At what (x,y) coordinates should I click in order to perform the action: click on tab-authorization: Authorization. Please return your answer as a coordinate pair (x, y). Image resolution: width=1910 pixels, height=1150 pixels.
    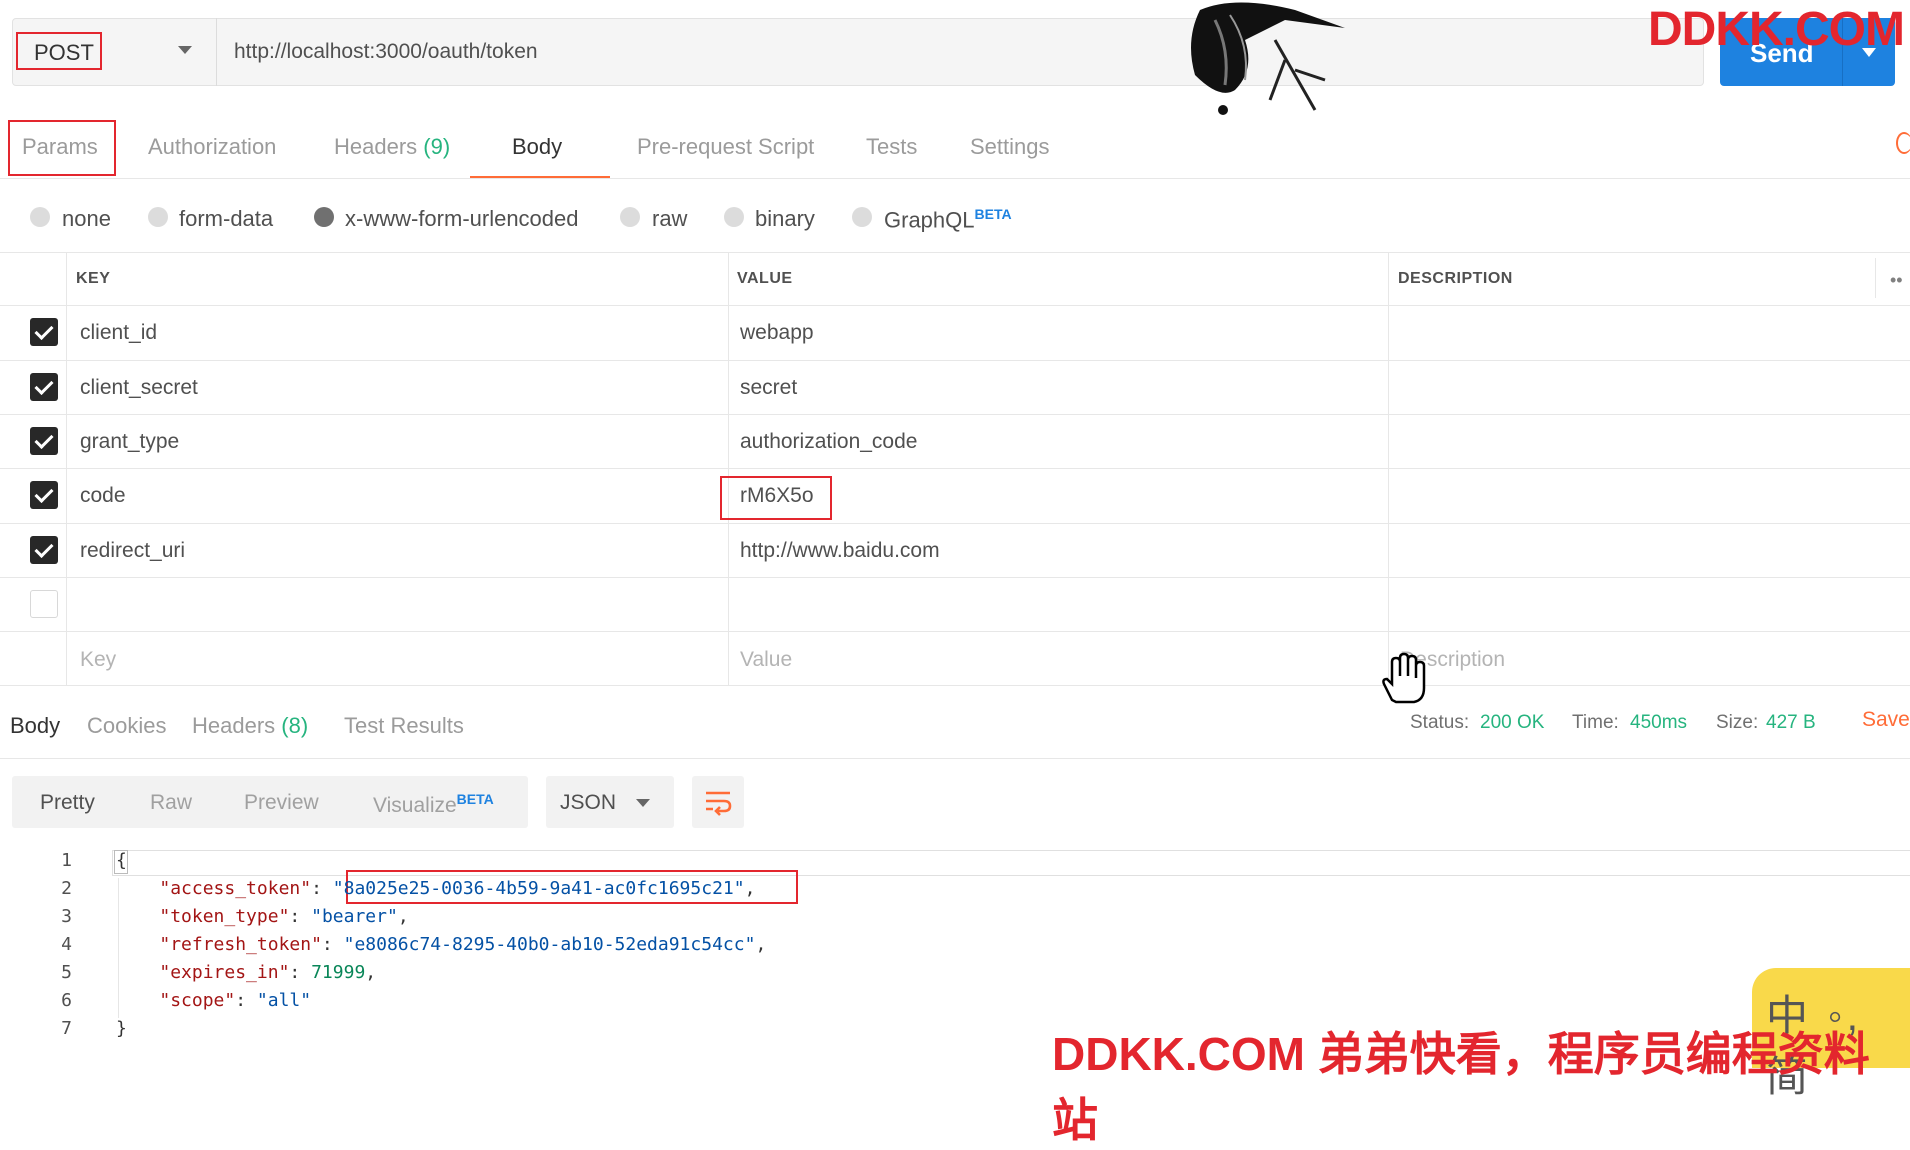
    Looking at the image, I should click on (212, 147).